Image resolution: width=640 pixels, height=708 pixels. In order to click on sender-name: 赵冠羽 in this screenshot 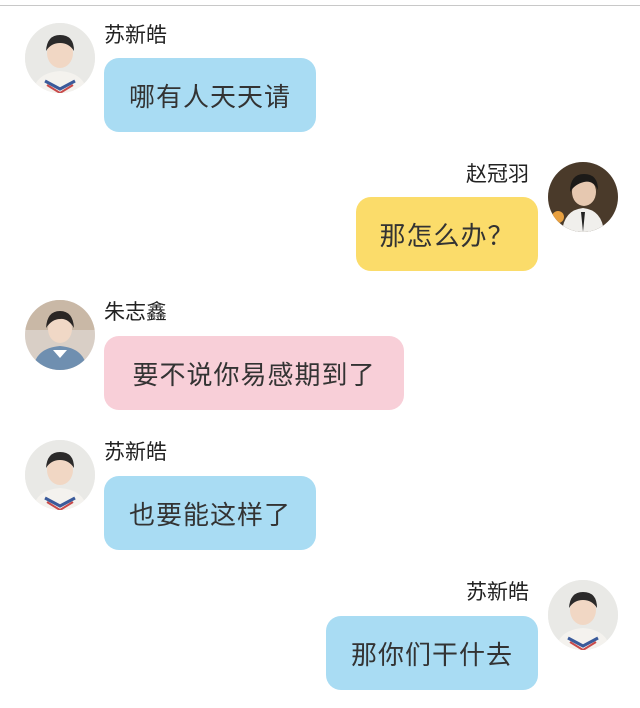, I will do `click(497, 174)`.